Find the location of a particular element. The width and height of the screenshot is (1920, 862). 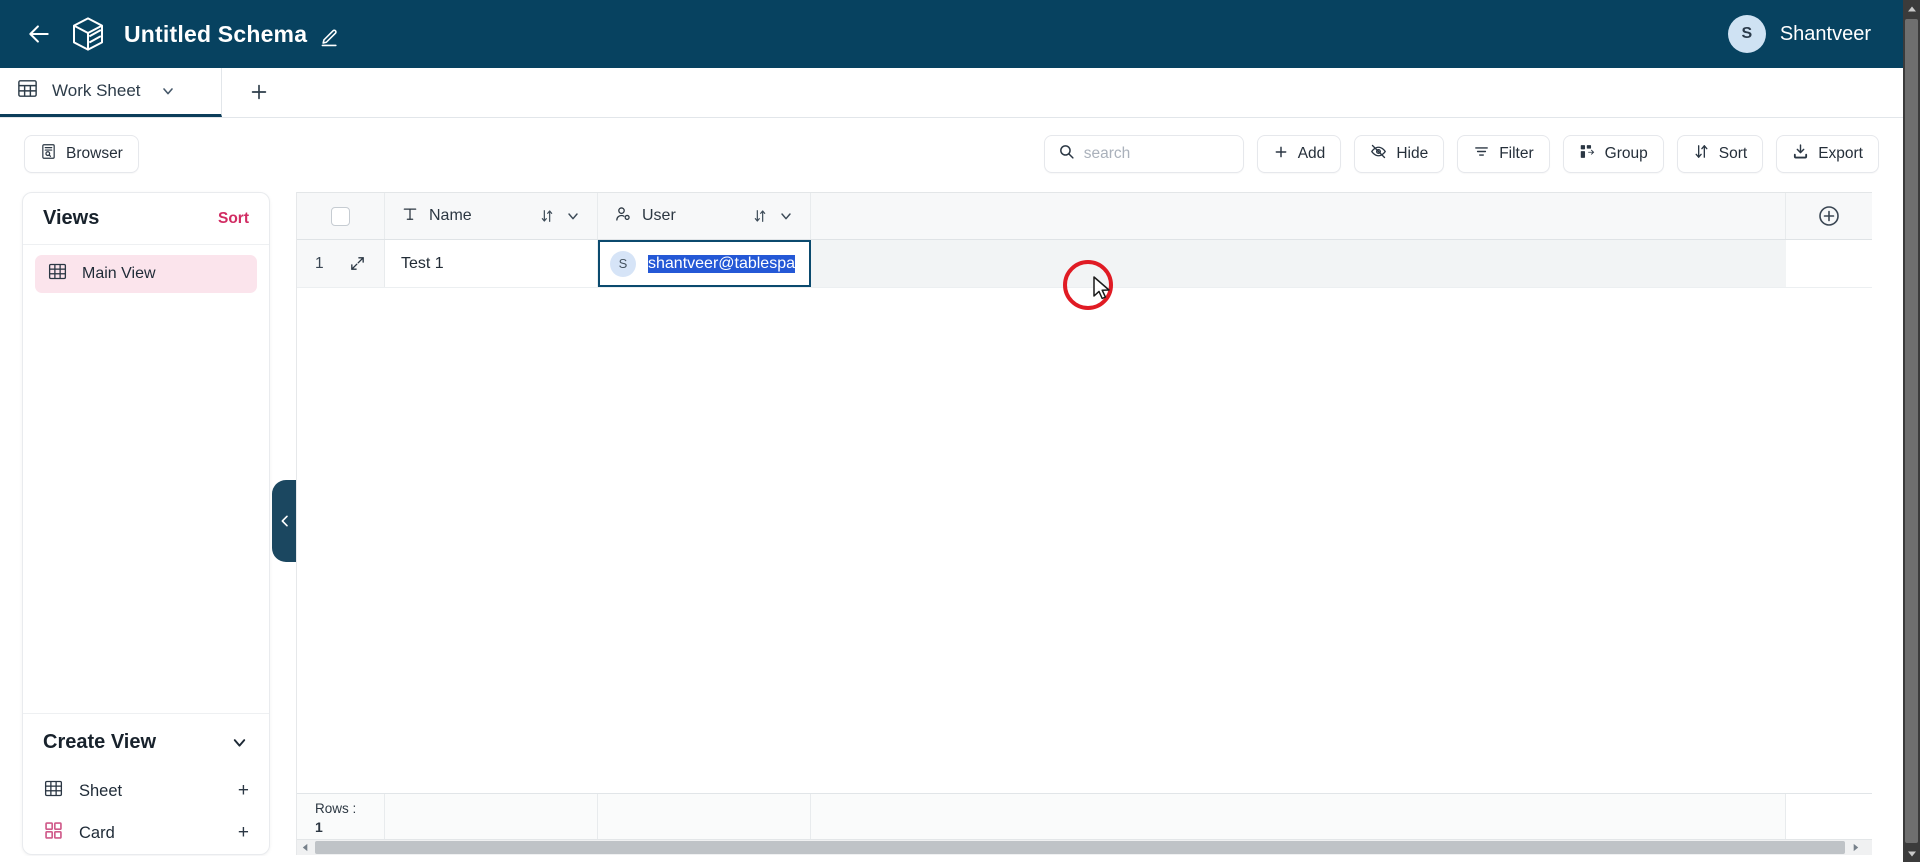

select-all-checkbox is located at coordinates (340, 216).